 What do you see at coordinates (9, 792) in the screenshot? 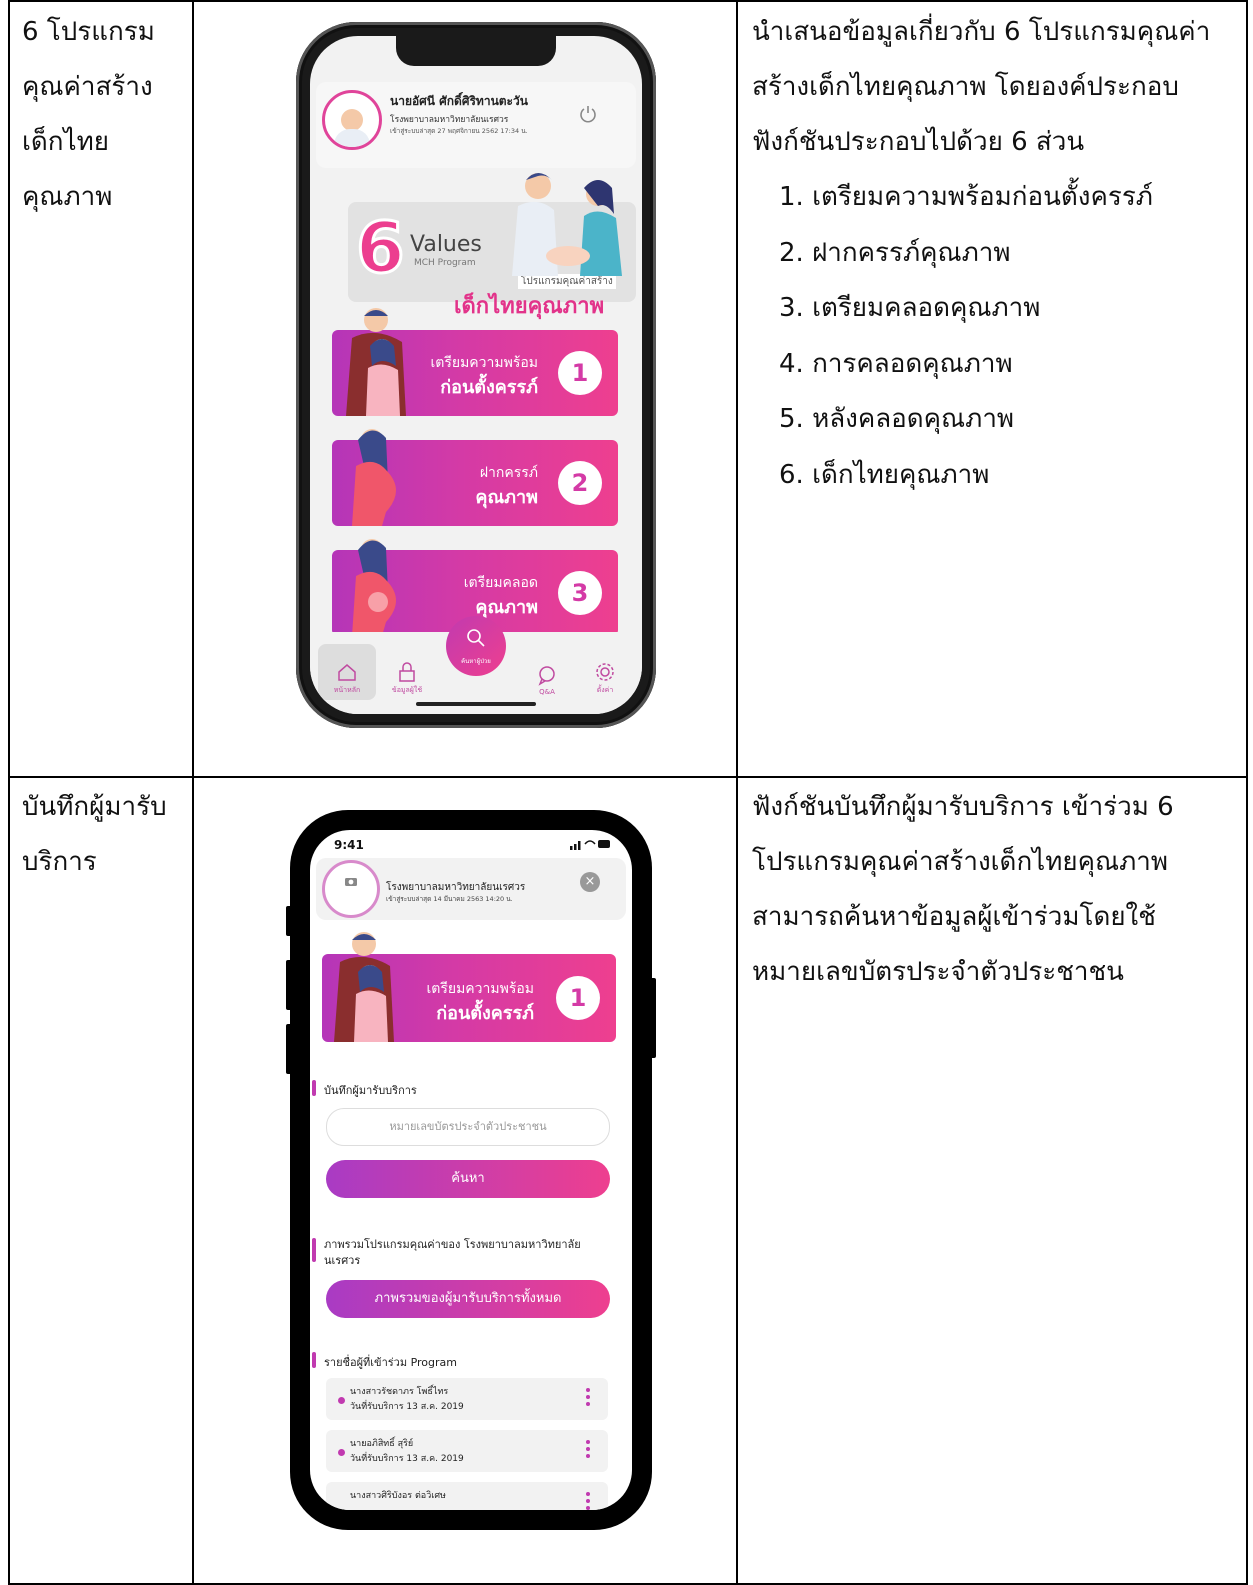
I see `table-border-left` at bounding box center [9, 792].